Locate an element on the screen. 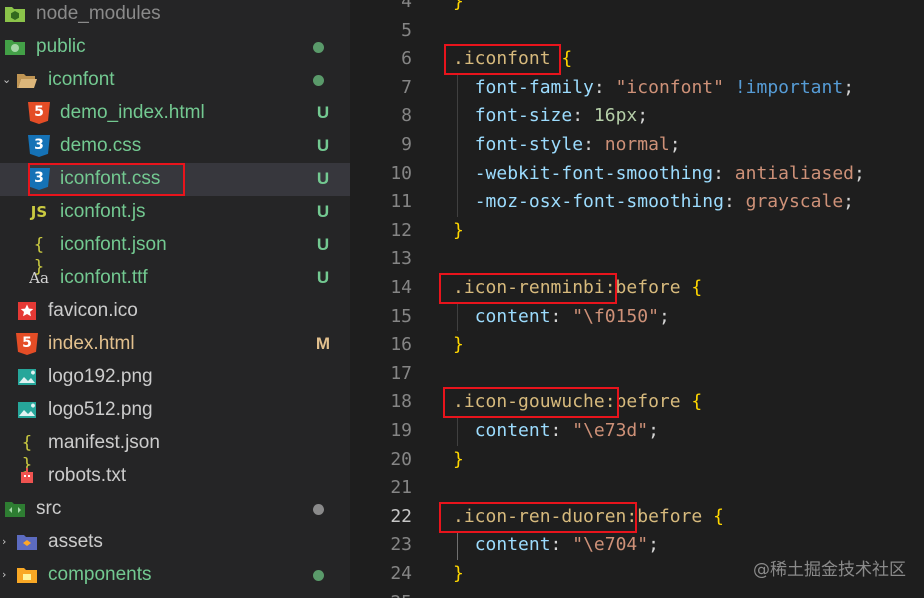 This screenshot has width=924, height=598. code-line: 10 -webkit-font-smoothing: antialiased; is located at coordinates (637, 174).